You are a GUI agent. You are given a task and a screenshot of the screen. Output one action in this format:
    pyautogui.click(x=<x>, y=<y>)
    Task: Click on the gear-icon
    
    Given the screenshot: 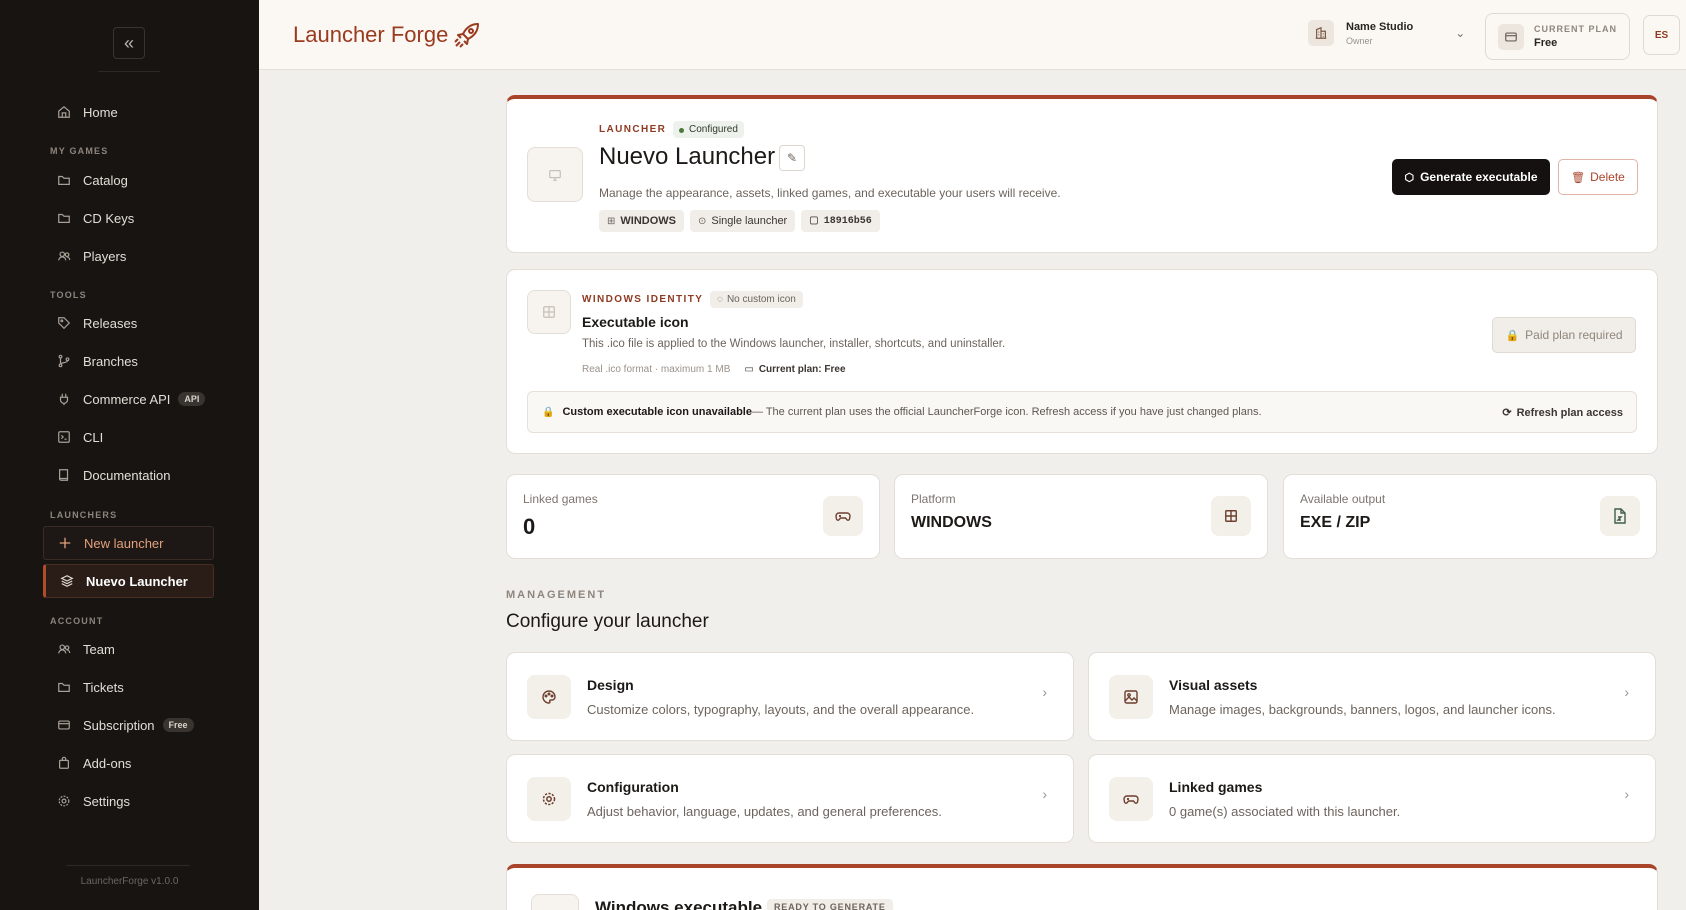 What is the action you would take?
    pyautogui.click(x=64, y=801)
    